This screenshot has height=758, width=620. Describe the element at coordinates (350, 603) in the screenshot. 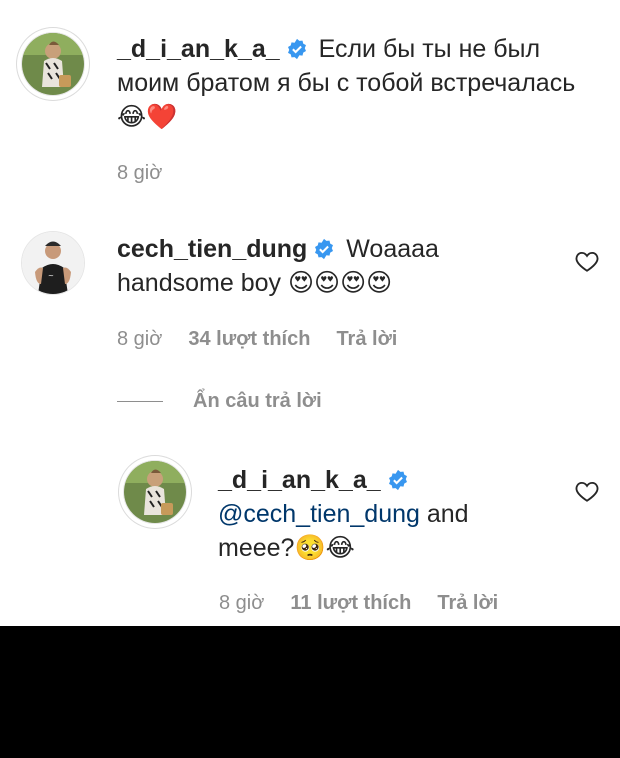

I see `likes-count: 11 lượt thích` at that location.